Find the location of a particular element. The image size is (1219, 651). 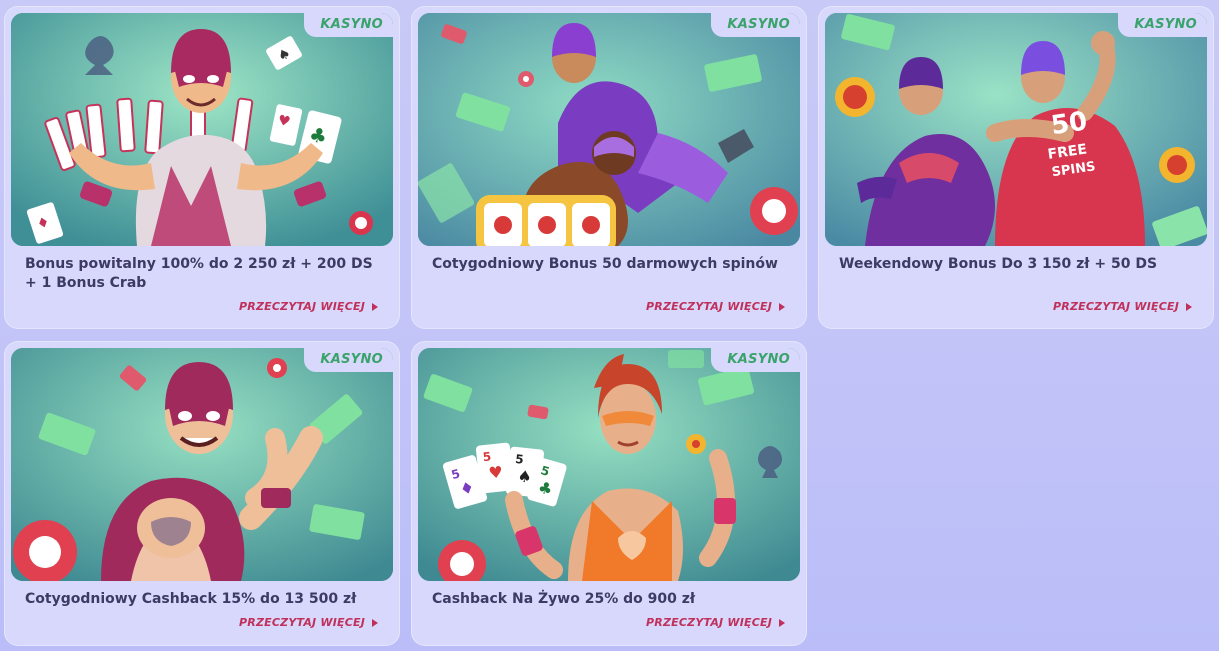

wrestler-cards-illustration: ♥ ♣ ♠ ♦ is located at coordinates (202, 129).